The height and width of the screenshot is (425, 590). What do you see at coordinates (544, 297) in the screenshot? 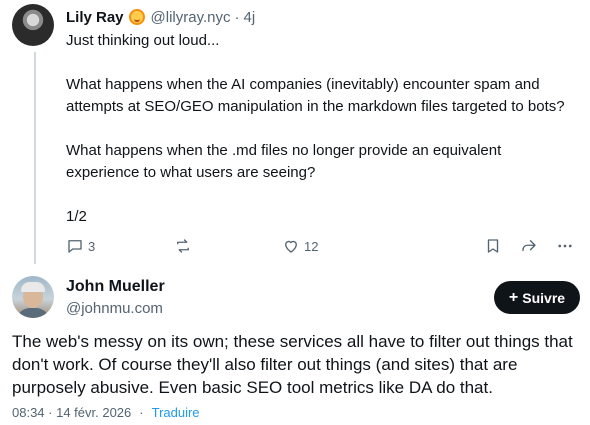
I see `follow-label: Suivre` at bounding box center [544, 297].